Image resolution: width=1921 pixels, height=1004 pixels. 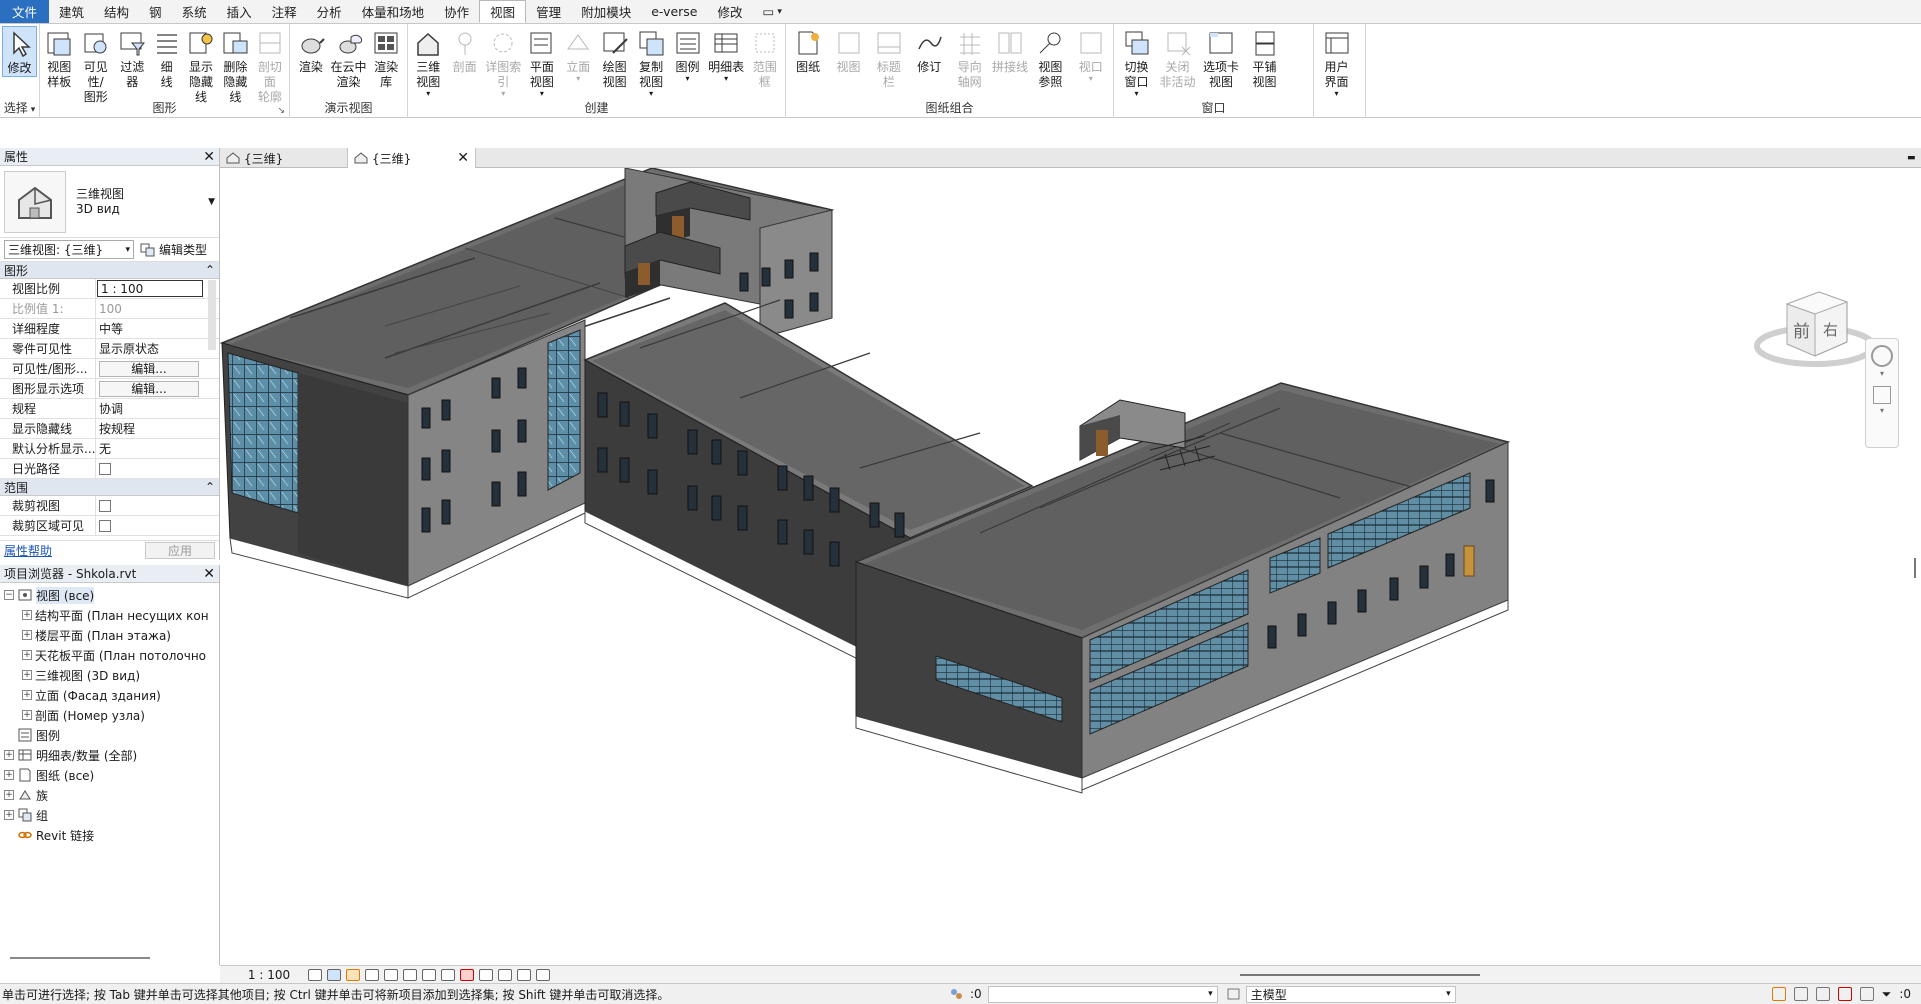 I want to click on filter-button: 过滤器, so click(x=132, y=58).